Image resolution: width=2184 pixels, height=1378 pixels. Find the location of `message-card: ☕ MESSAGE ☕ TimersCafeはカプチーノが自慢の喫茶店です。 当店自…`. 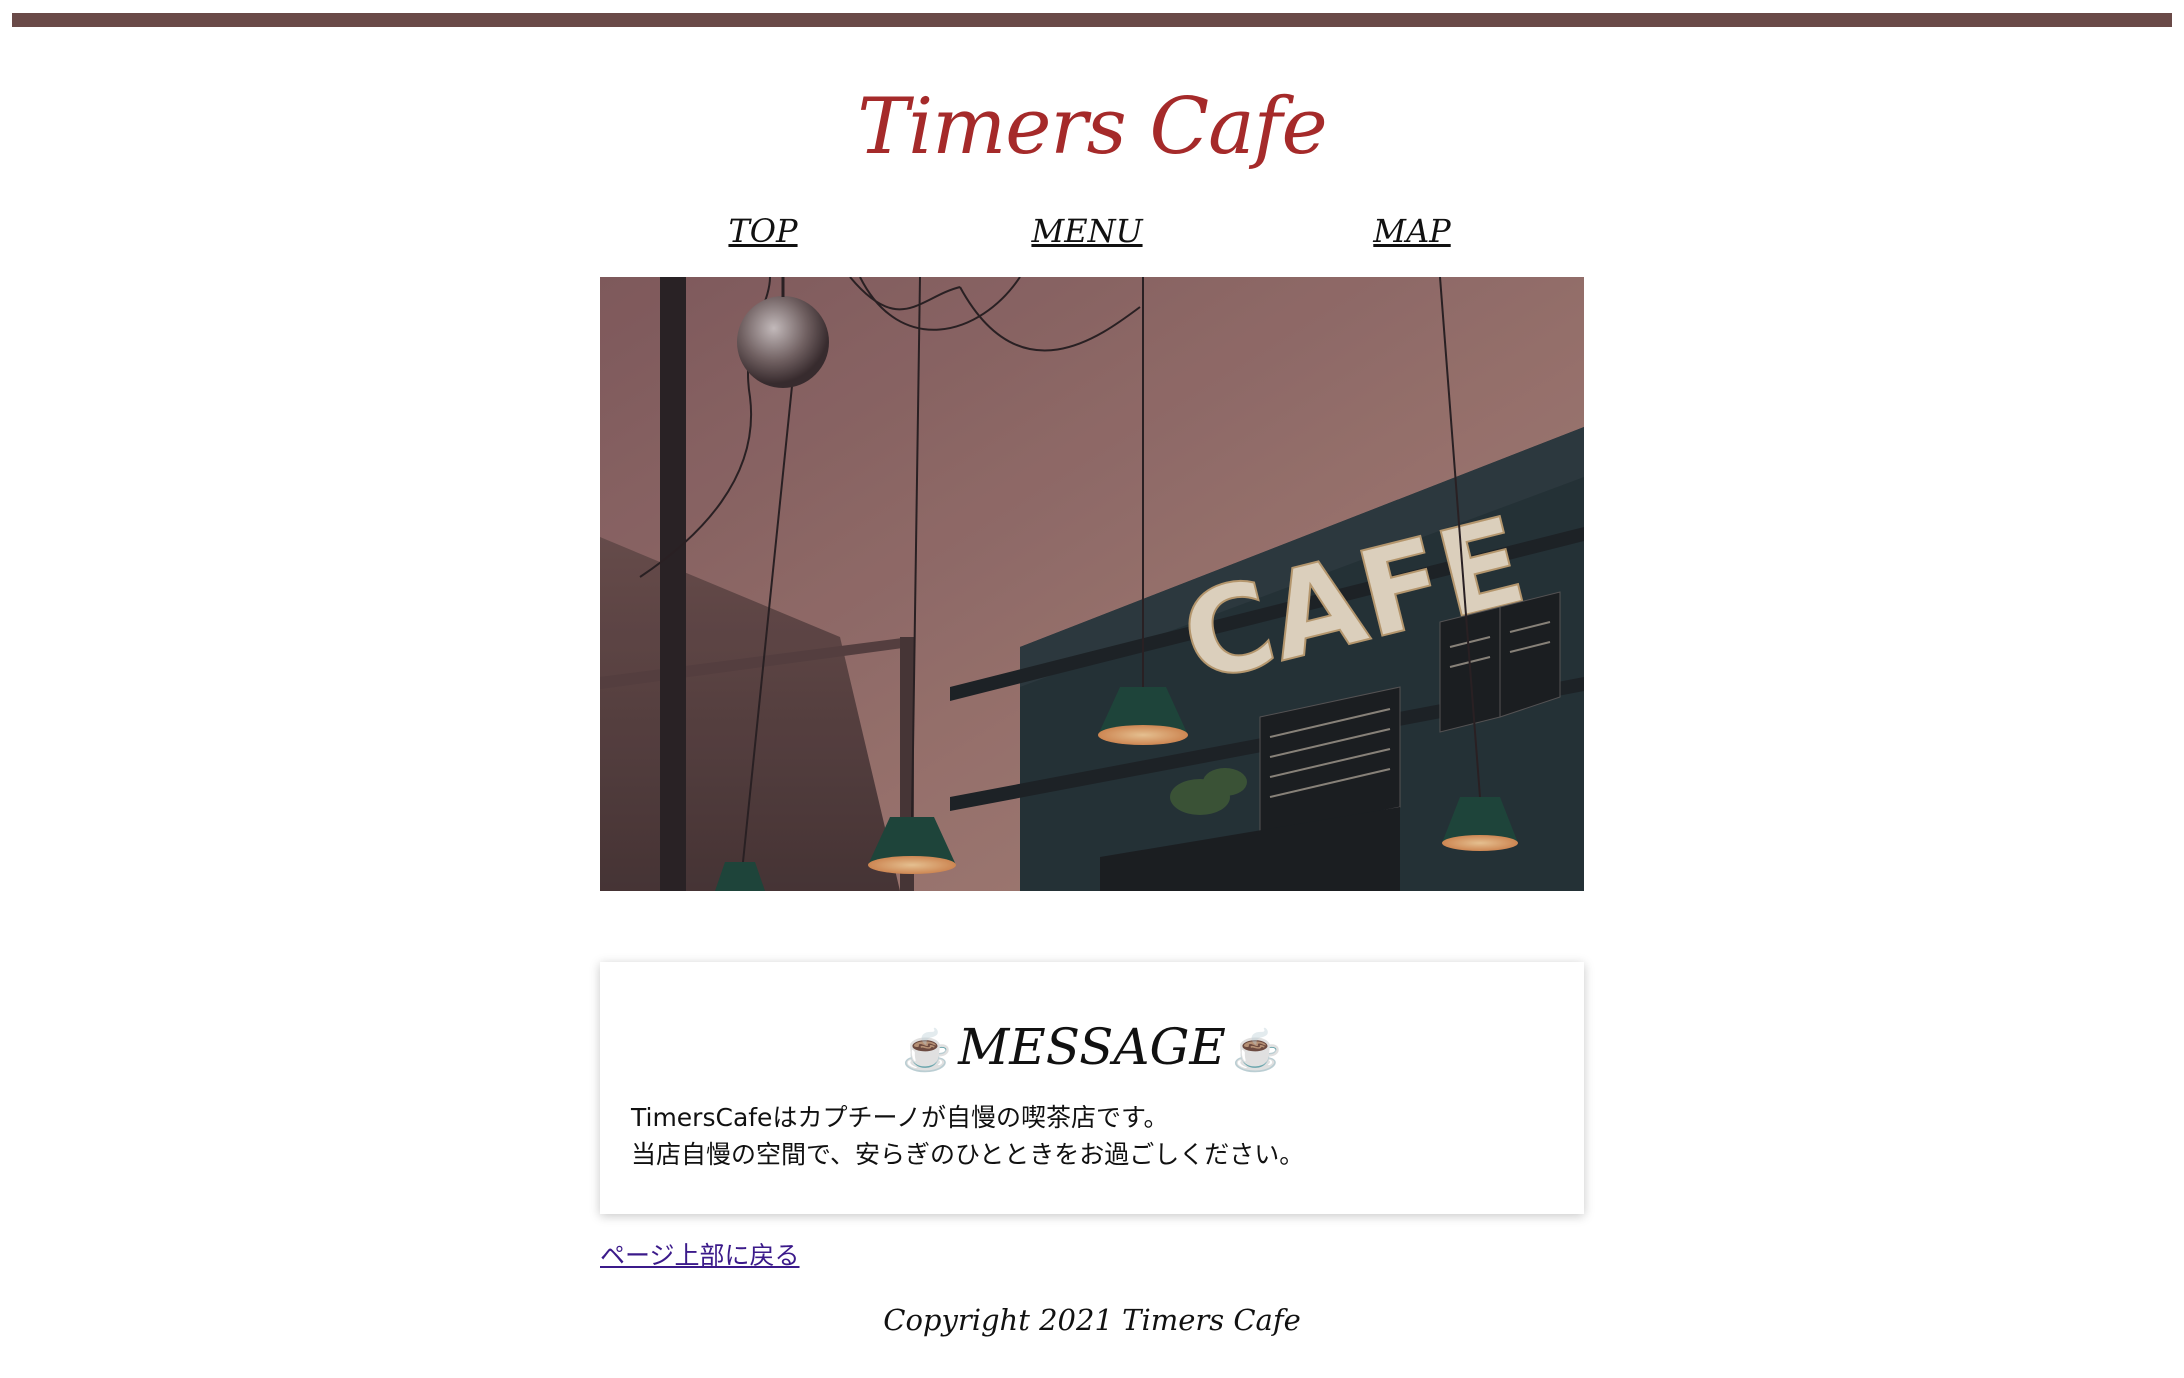

message-card: ☕ MESSAGE ☕ TimersCafeはカプチーノが自慢の喫茶店です。 当店自… is located at coordinates (1092, 1088).